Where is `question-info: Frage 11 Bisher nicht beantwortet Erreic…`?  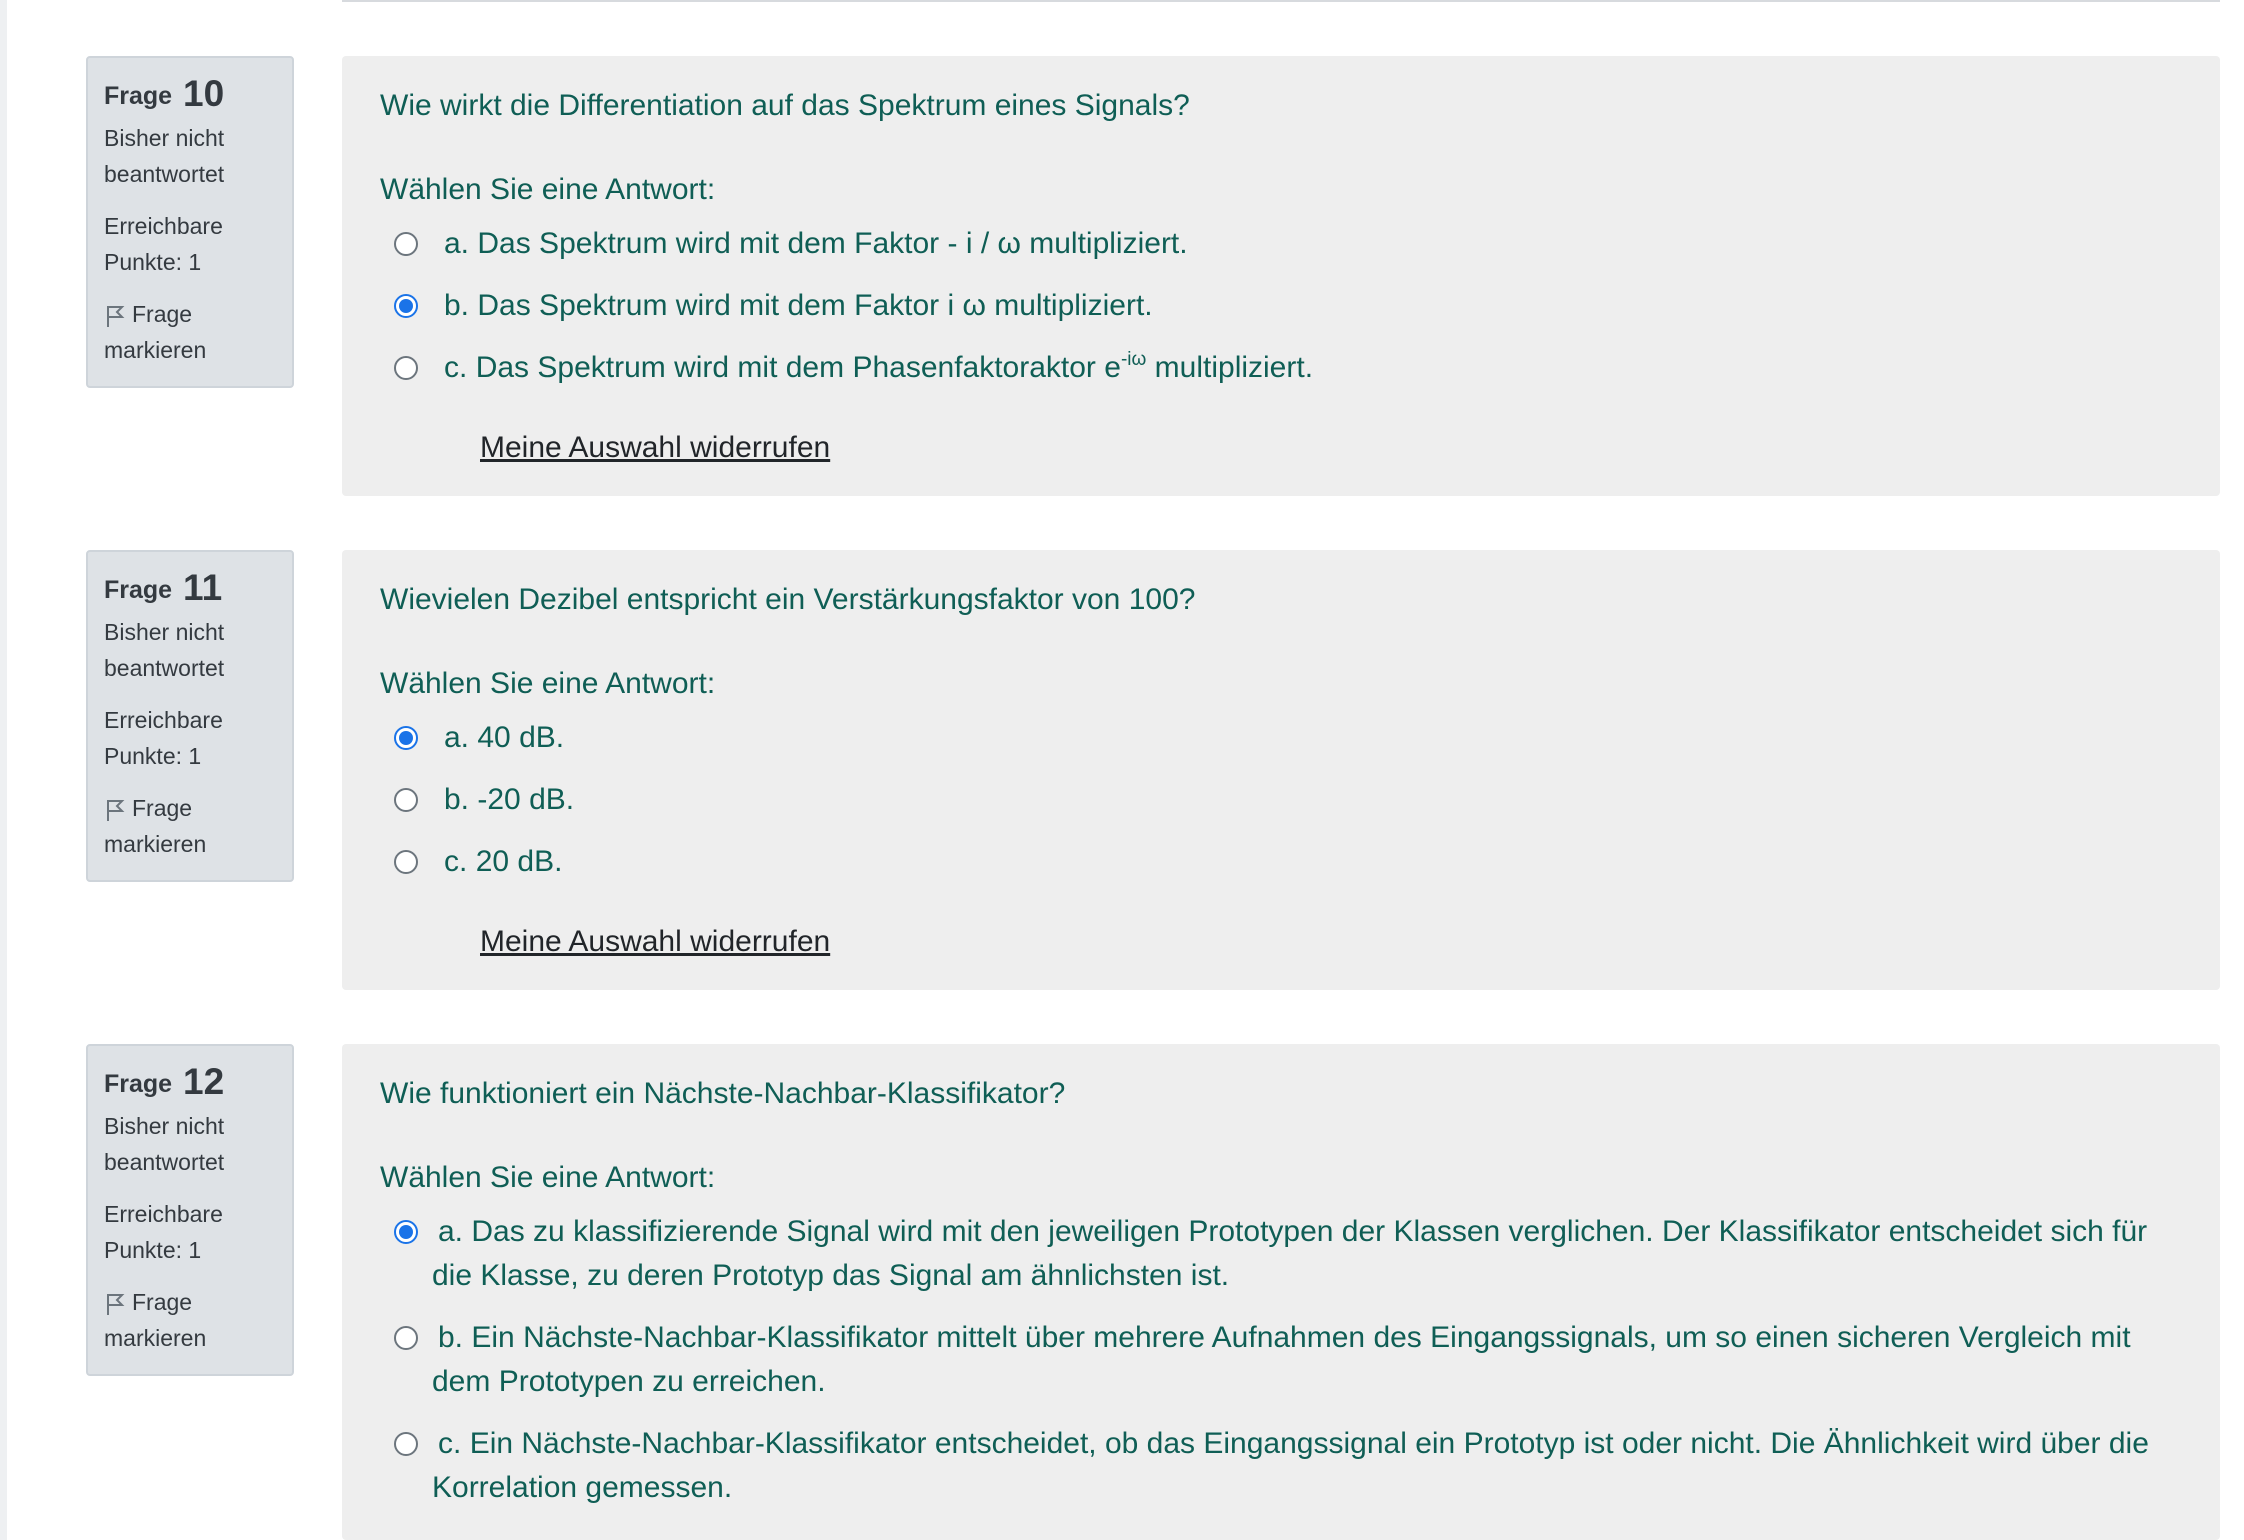
question-info: Frage 11 Bisher nicht beantwortet Erreic… is located at coordinates (190, 716).